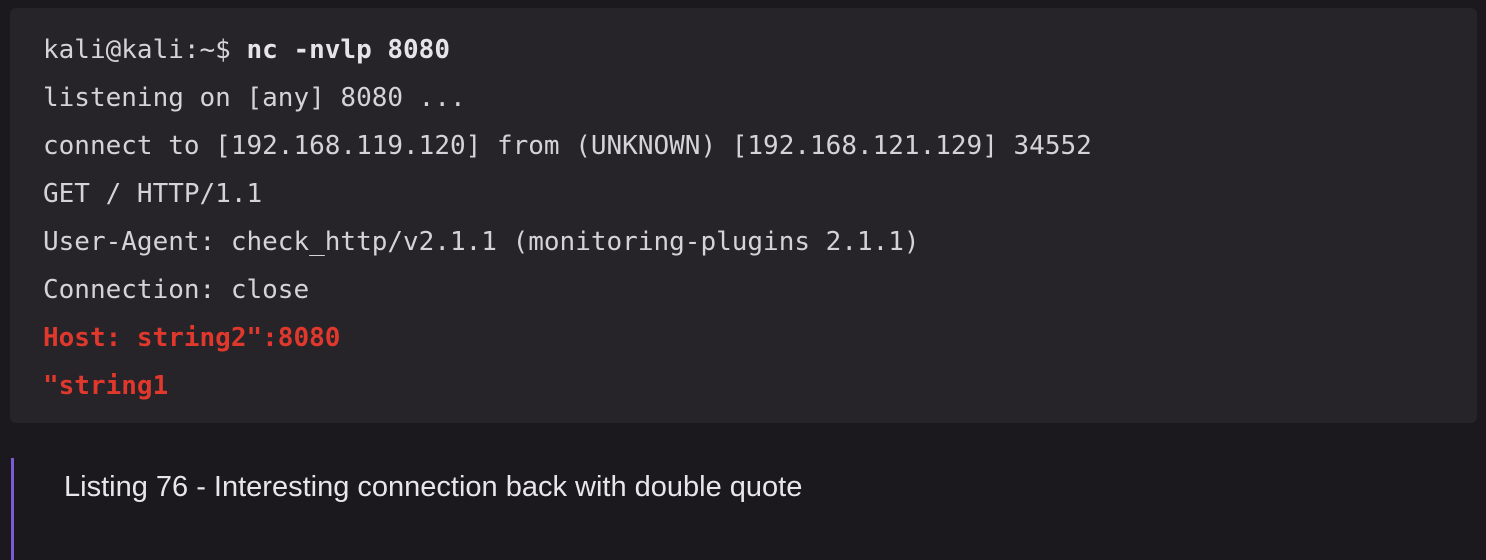 Image resolution: width=1486 pixels, height=560 pixels. I want to click on output-line: Connection: close, so click(176, 290).